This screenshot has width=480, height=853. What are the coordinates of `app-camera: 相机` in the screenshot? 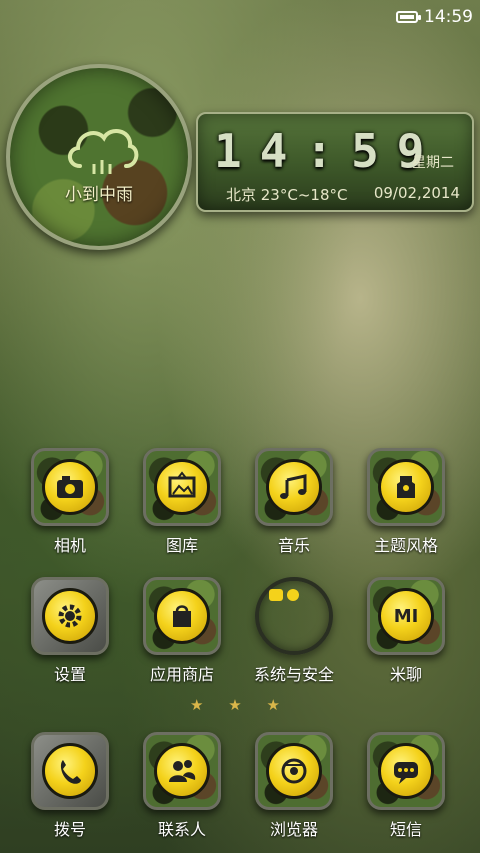 It's located at (70, 502).